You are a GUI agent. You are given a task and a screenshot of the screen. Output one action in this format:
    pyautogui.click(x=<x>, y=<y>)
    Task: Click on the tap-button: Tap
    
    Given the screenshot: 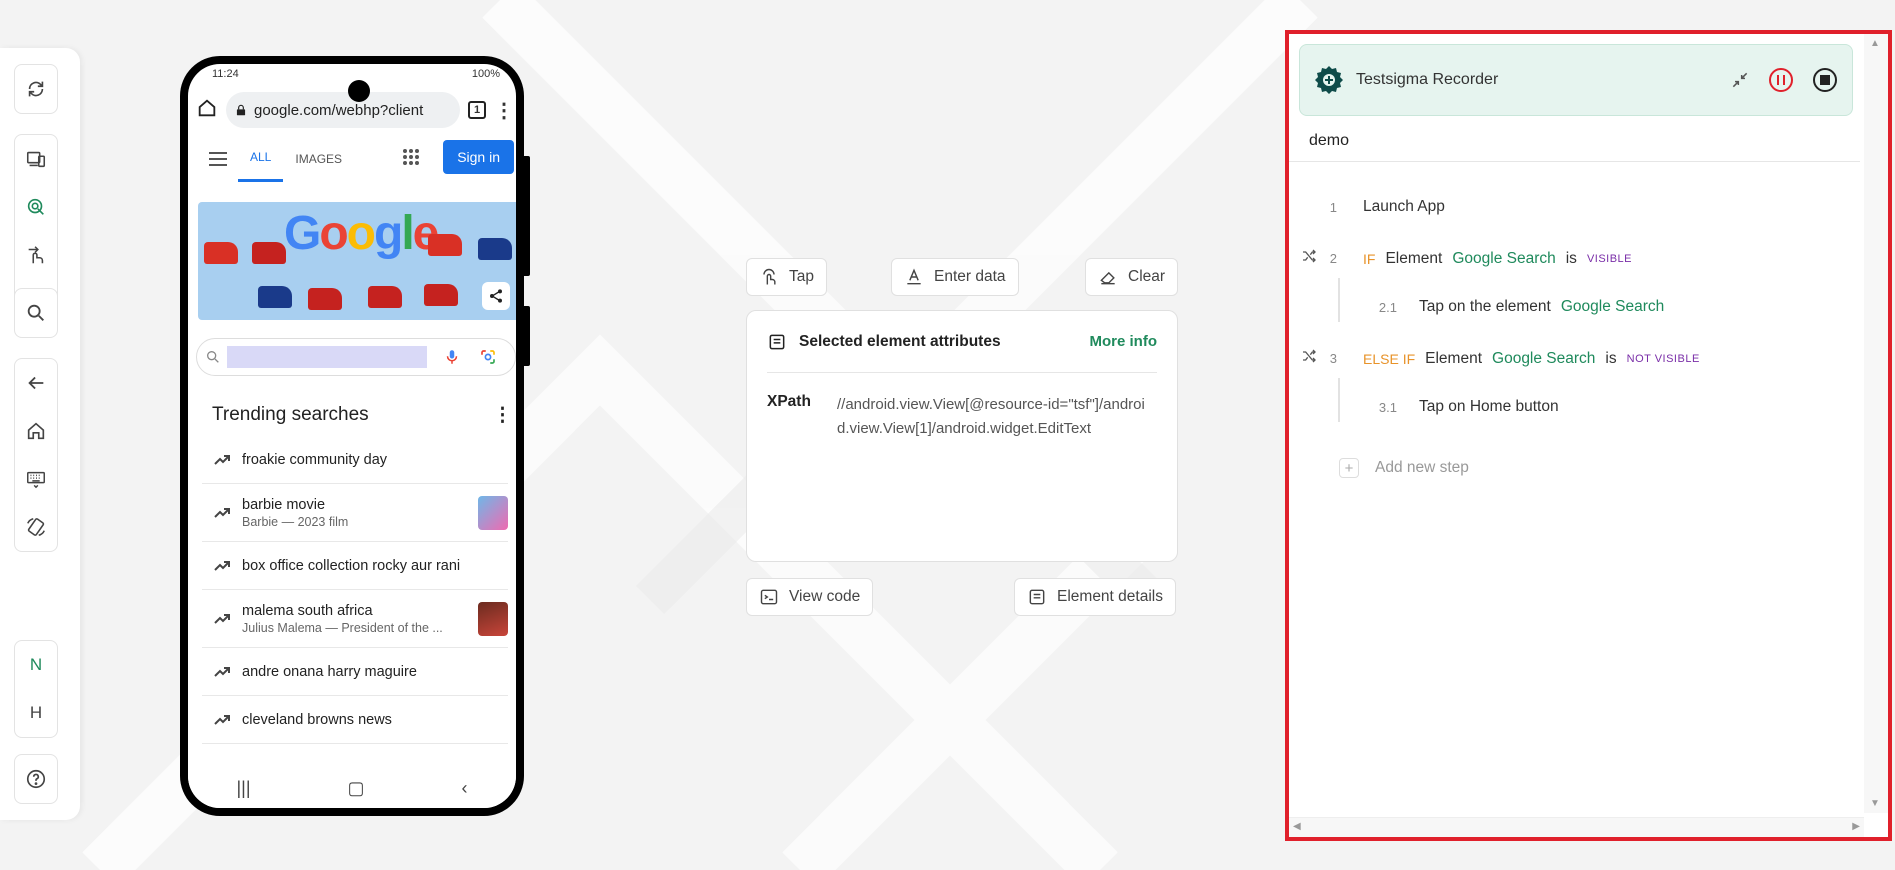 What is the action you would take?
    pyautogui.click(x=786, y=277)
    